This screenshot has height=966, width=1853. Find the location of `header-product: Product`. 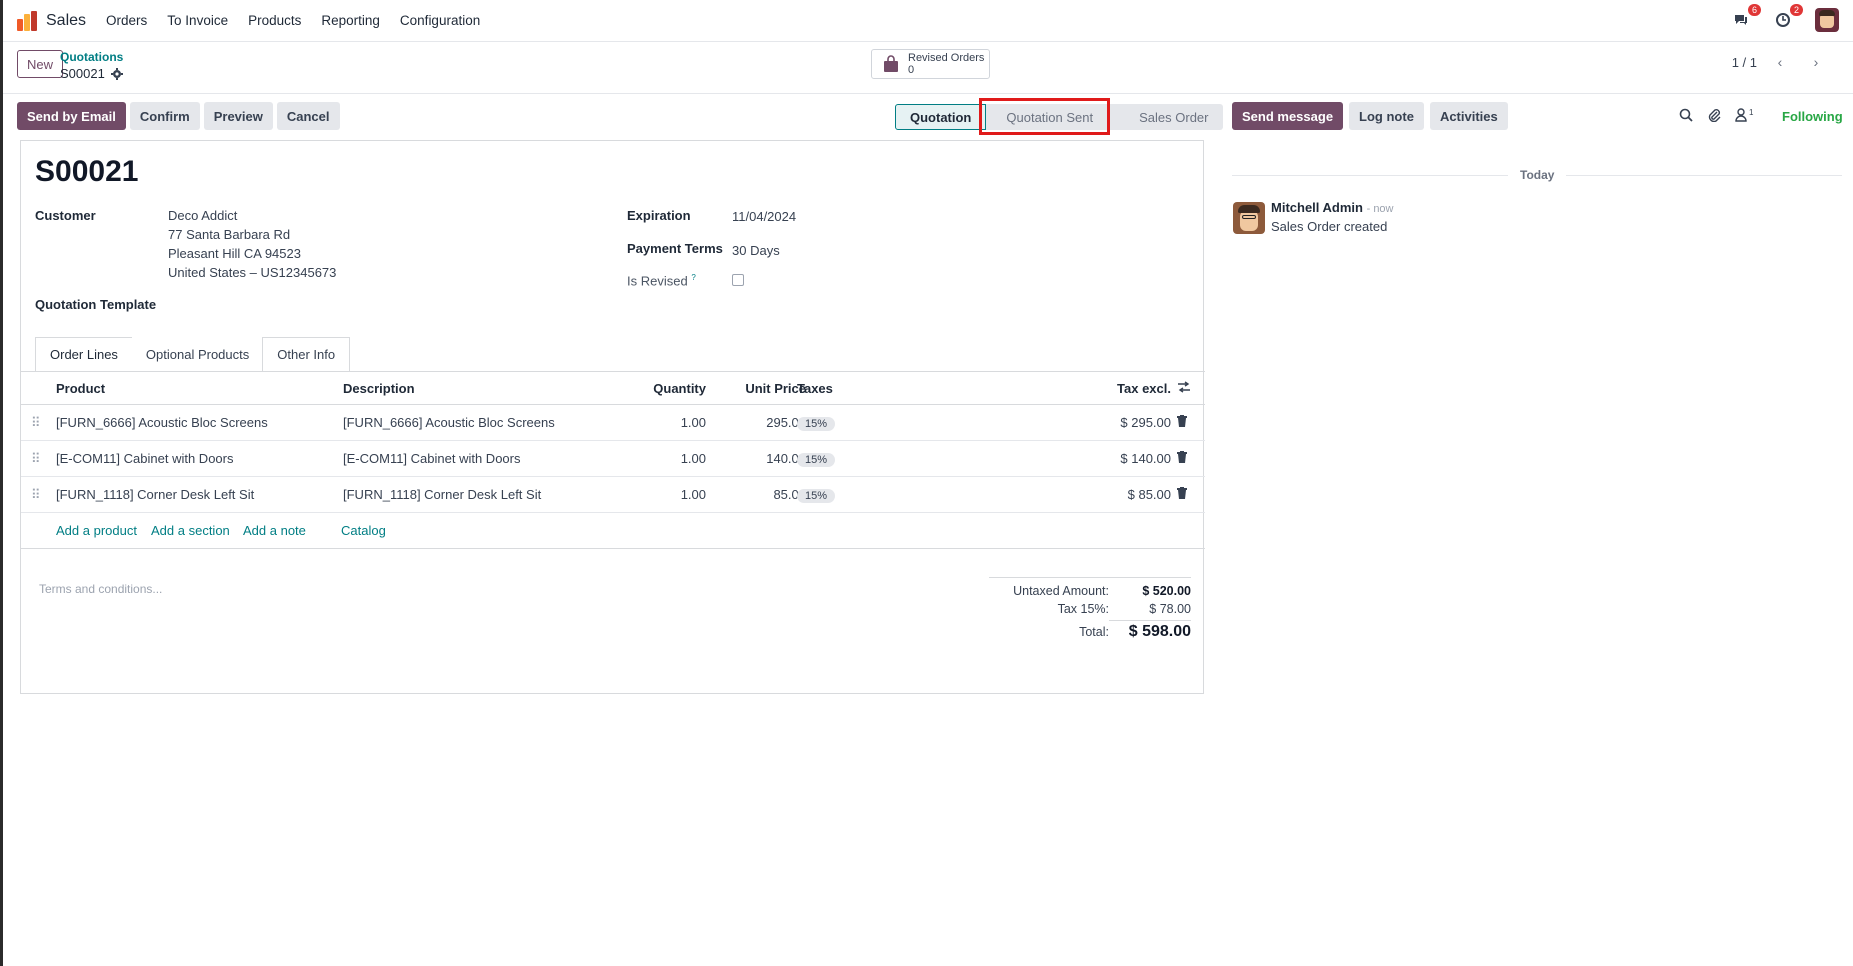

header-product: Product is located at coordinates (80, 388).